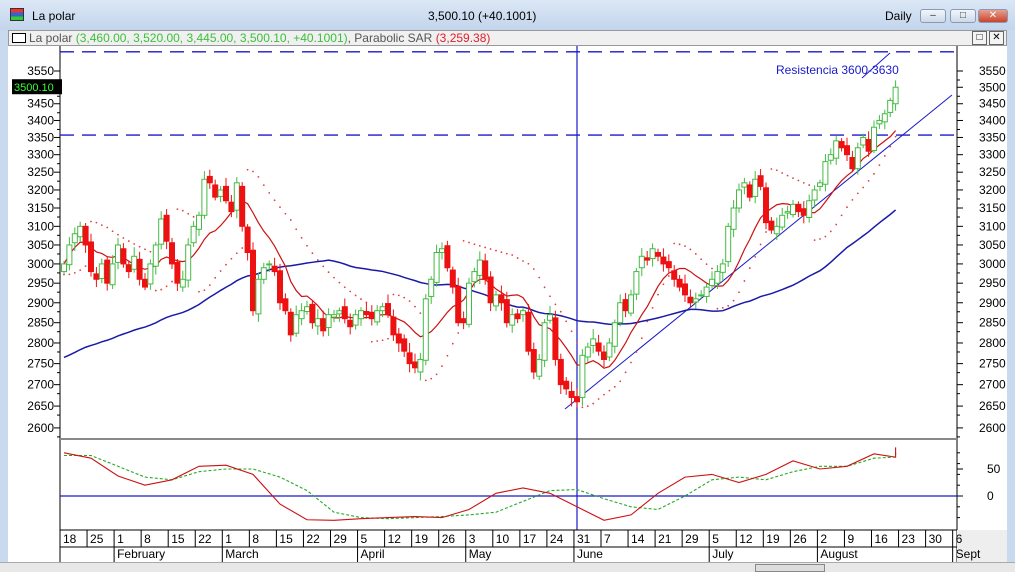 This screenshot has height=572, width=1015. Describe the element at coordinates (933, 16) in the screenshot. I see `minimize-button: –` at that location.